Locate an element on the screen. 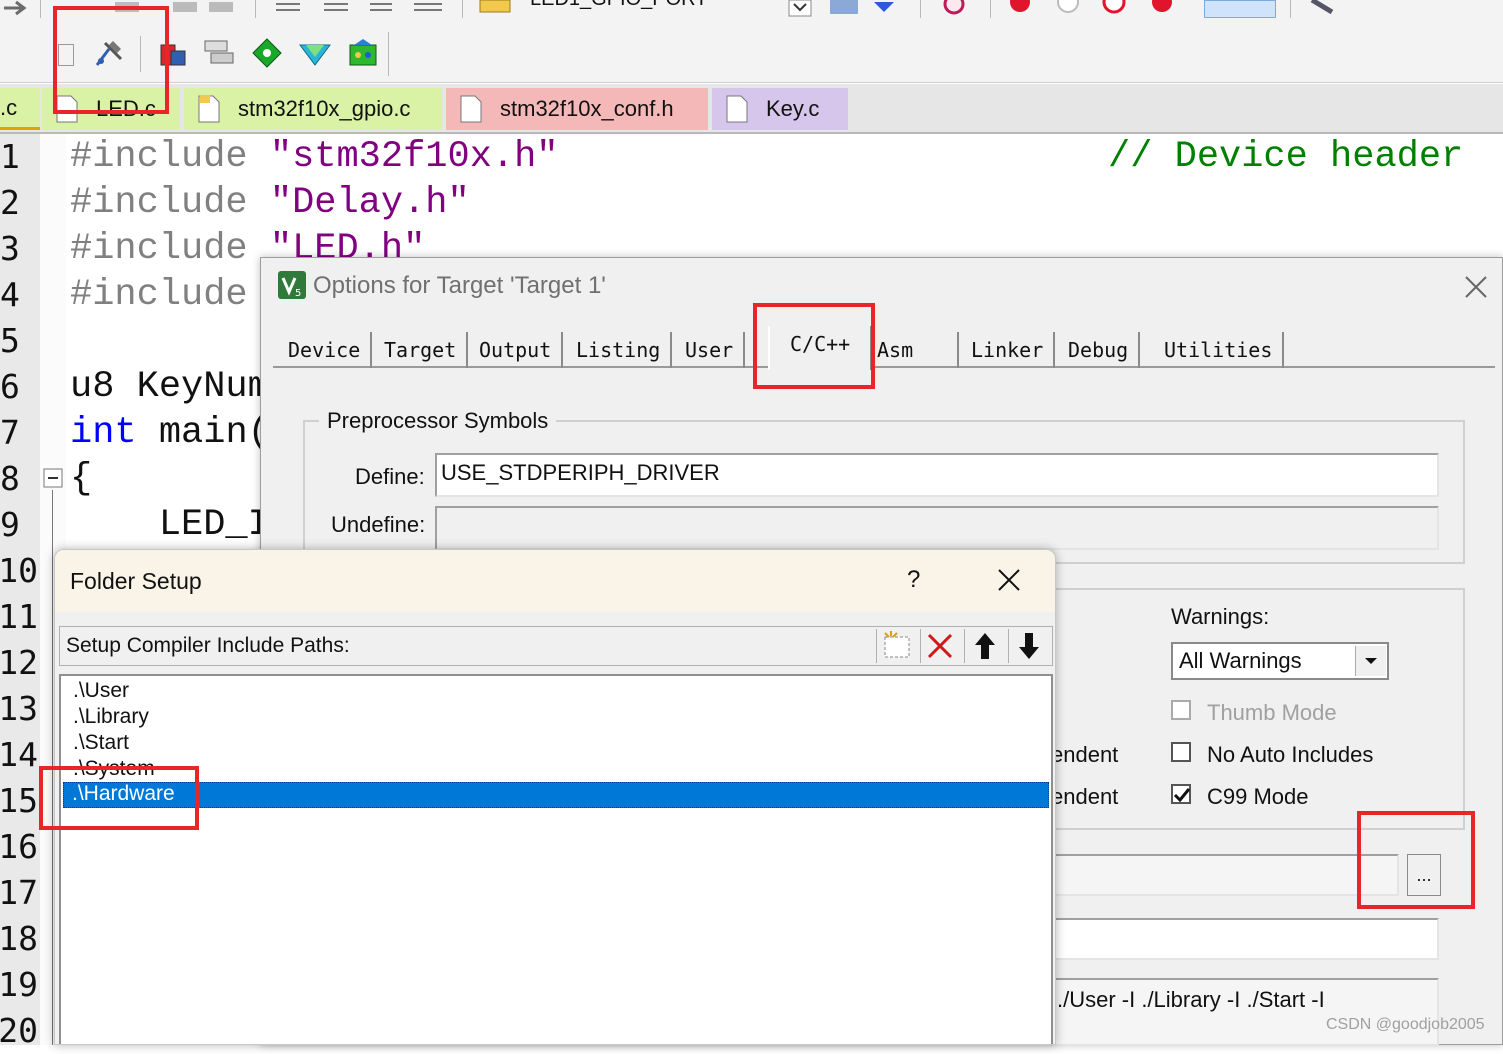 The image size is (1503, 1054). file-tab-stm32f10x-gpio-c: stm32f10x_gpio.c is located at coordinates (313, 109).